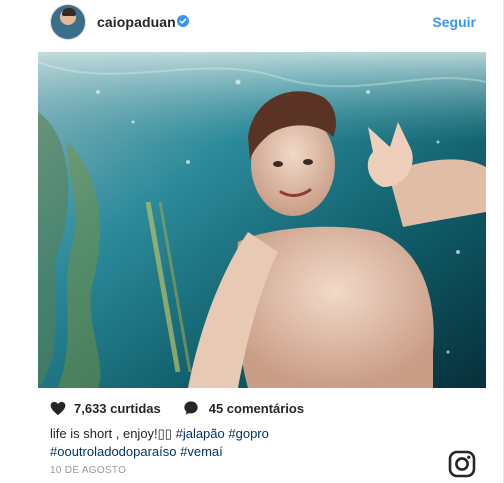 This screenshot has height=483, width=504. Describe the element at coordinates (191, 408) in the screenshot. I see `comment-icon` at that location.